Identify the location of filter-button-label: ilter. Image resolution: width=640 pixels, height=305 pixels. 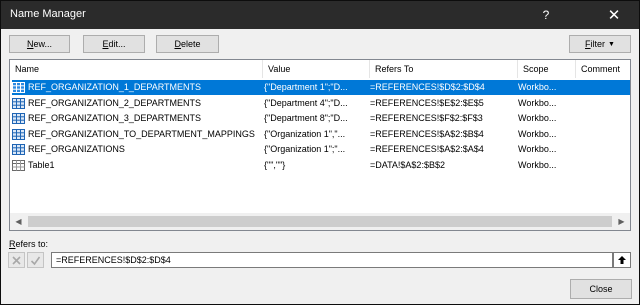
(598, 44).